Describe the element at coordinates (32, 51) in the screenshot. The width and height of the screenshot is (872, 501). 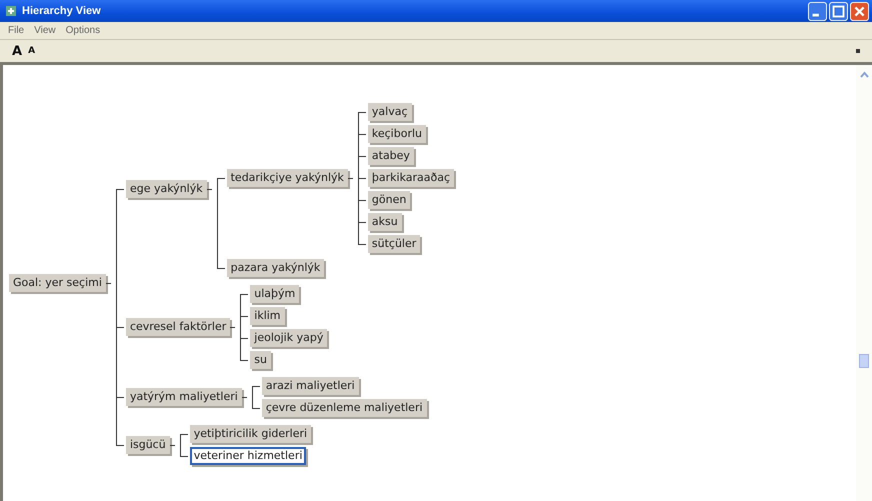
I see `font-smaller-button: A` at that location.